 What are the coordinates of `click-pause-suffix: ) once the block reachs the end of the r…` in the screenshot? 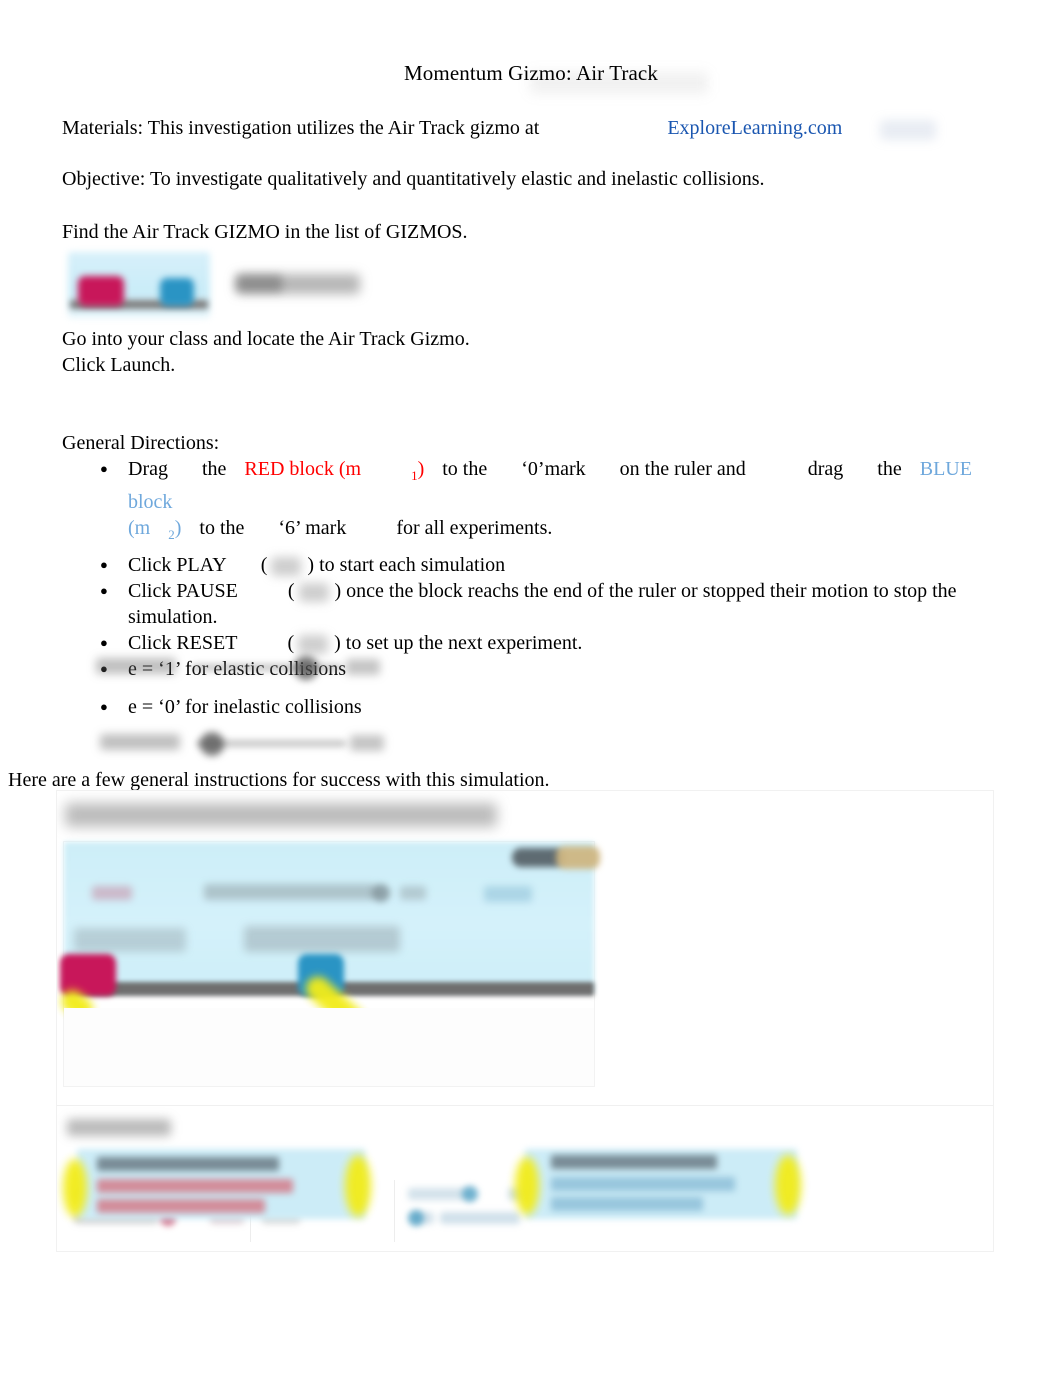 It's located at (645, 591).